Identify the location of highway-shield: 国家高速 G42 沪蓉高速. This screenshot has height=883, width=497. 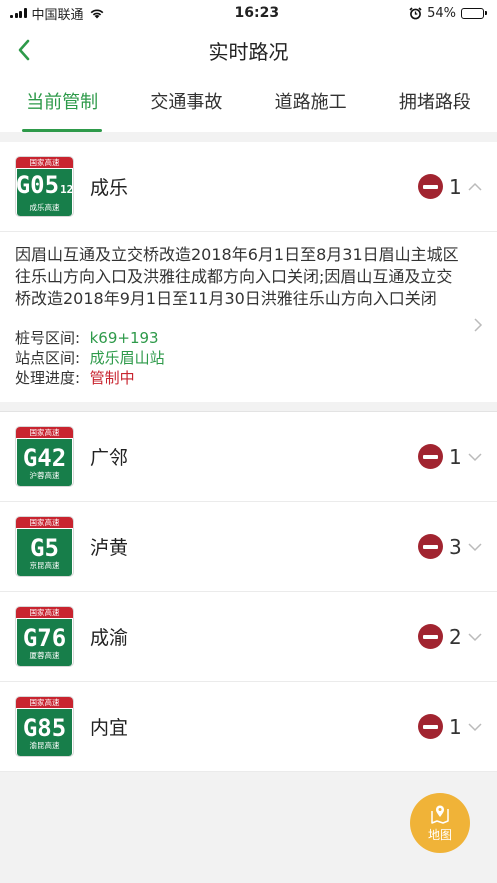
(44, 456).